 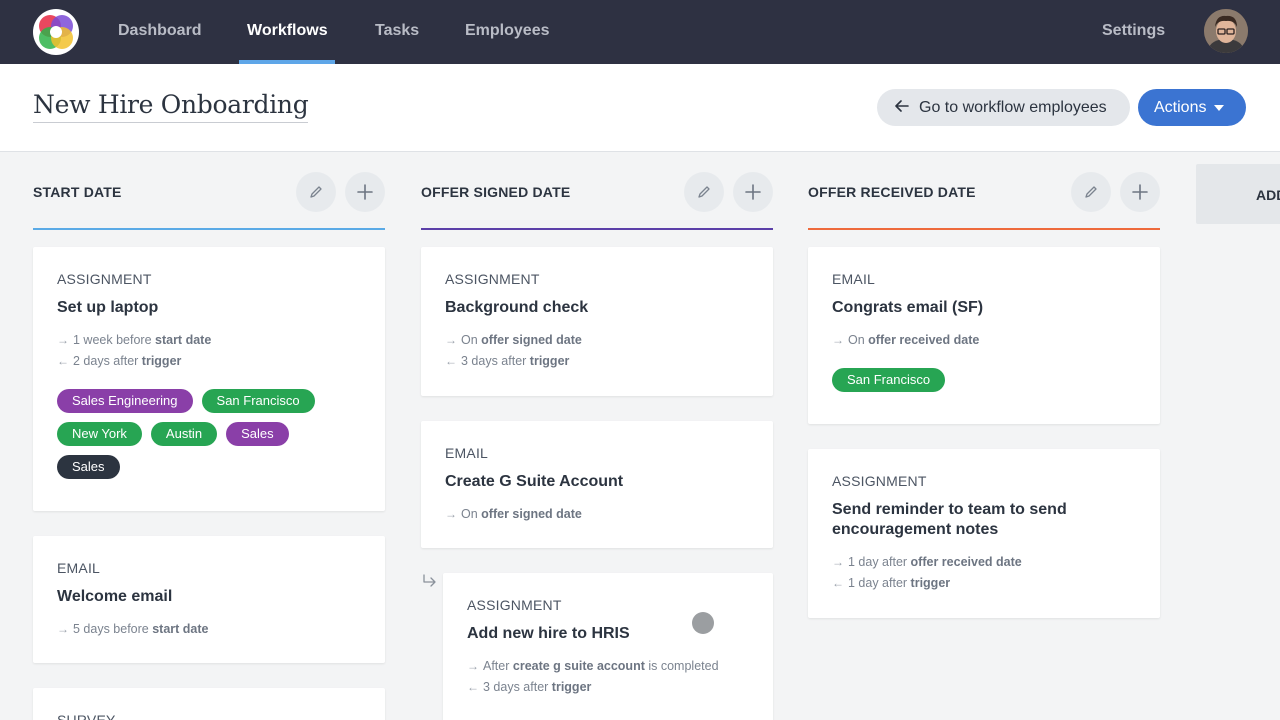 I want to click on timing-text: 1 week before, so click(x=114, y=340).